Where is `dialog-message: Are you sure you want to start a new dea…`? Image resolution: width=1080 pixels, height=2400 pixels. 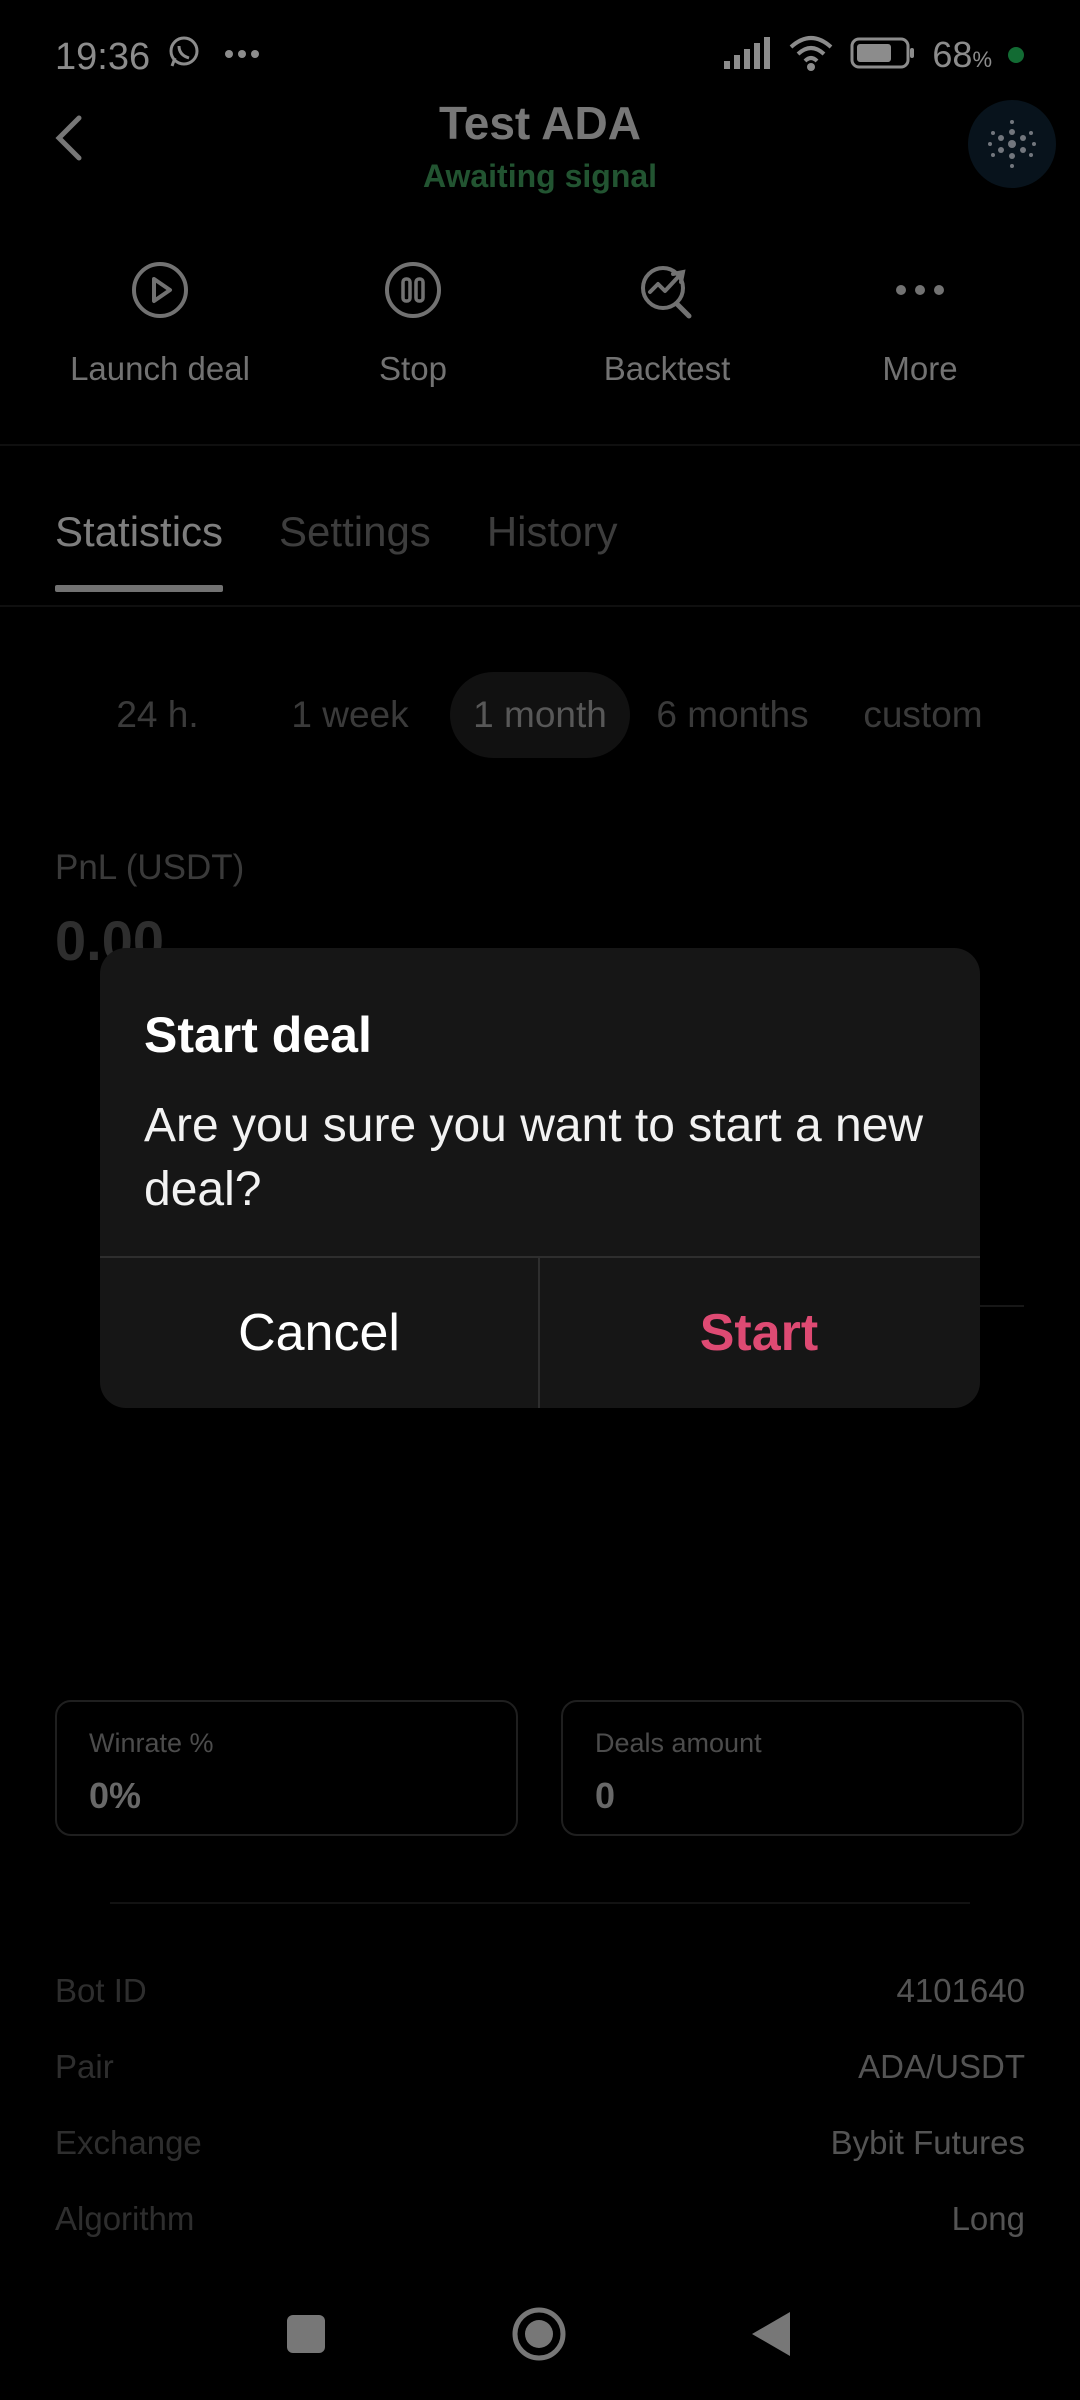 dialog-message: Are you sure you want to start a new dea… is located at coordinates (534, 1157).